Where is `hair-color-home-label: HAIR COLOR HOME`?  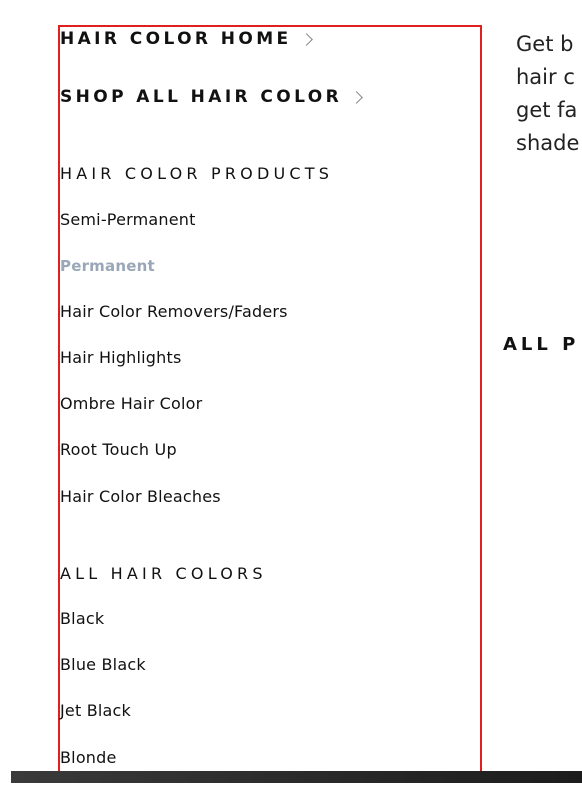 hair-color-home-label: HAIR COLOR HOME is located at coordinates (176, 39).